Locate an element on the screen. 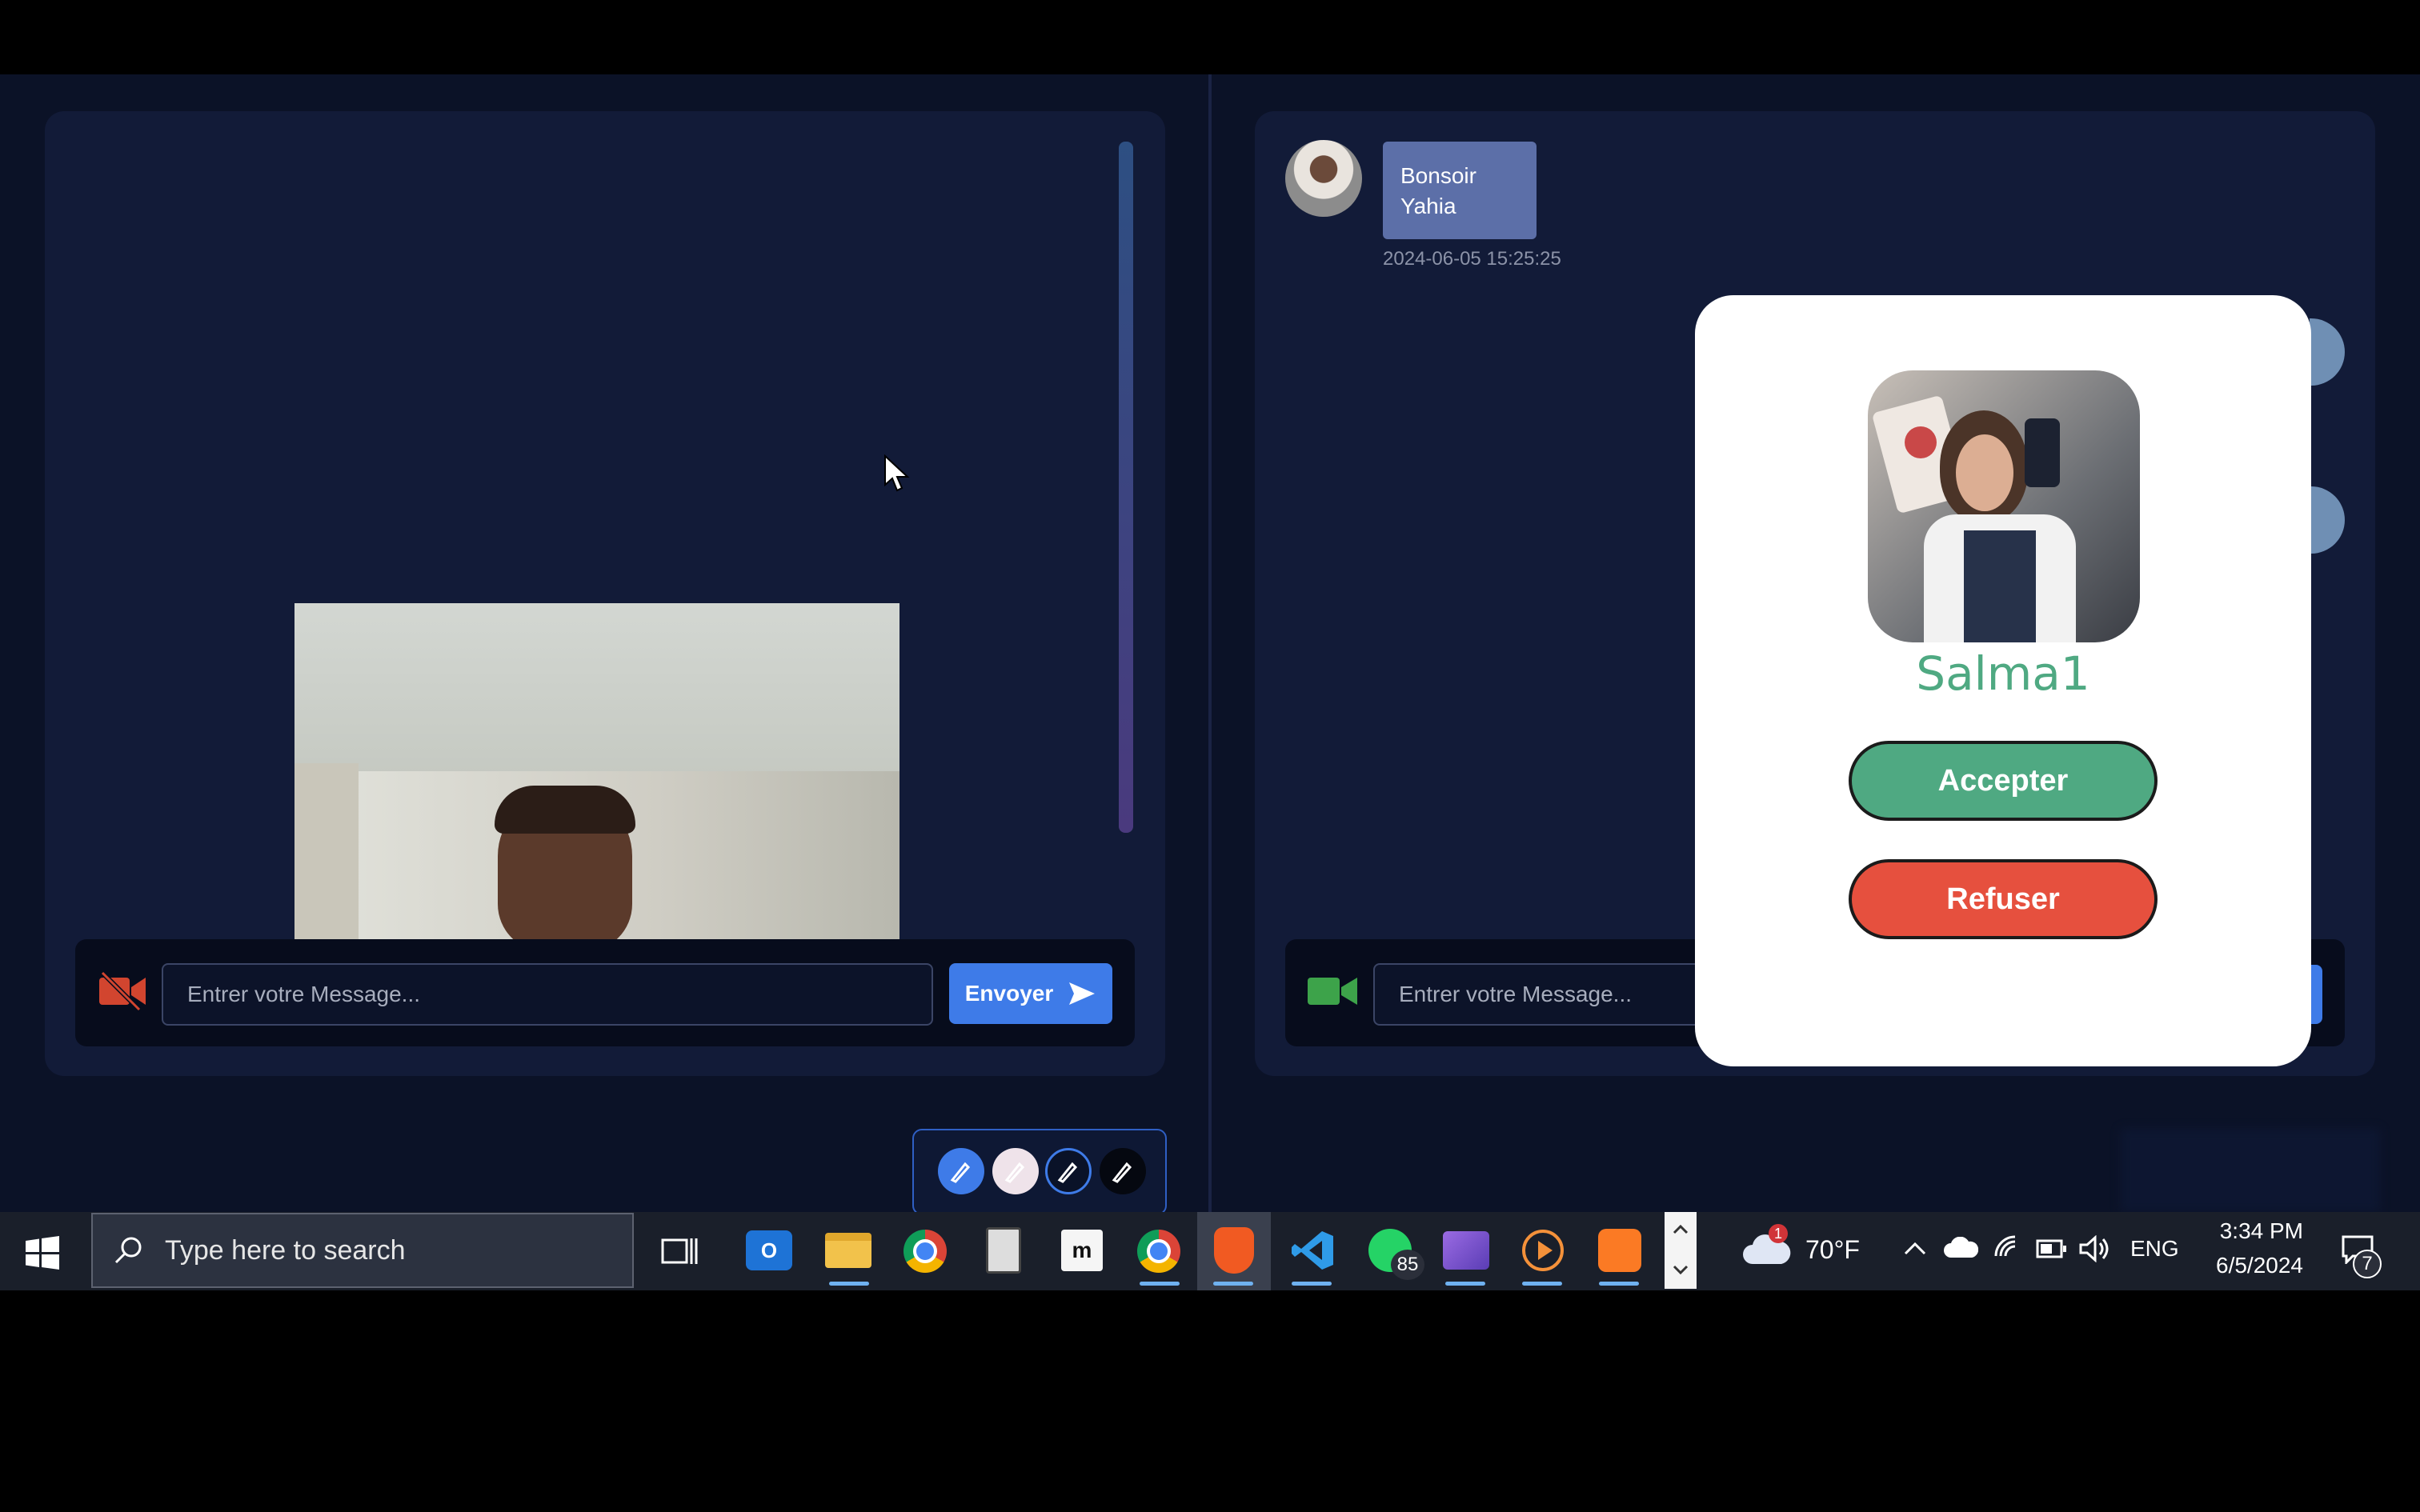 Image resolution: width=2420 pixels, height=1512 pixels. brush-dark-tool is located at coordinates (1123, 1171).